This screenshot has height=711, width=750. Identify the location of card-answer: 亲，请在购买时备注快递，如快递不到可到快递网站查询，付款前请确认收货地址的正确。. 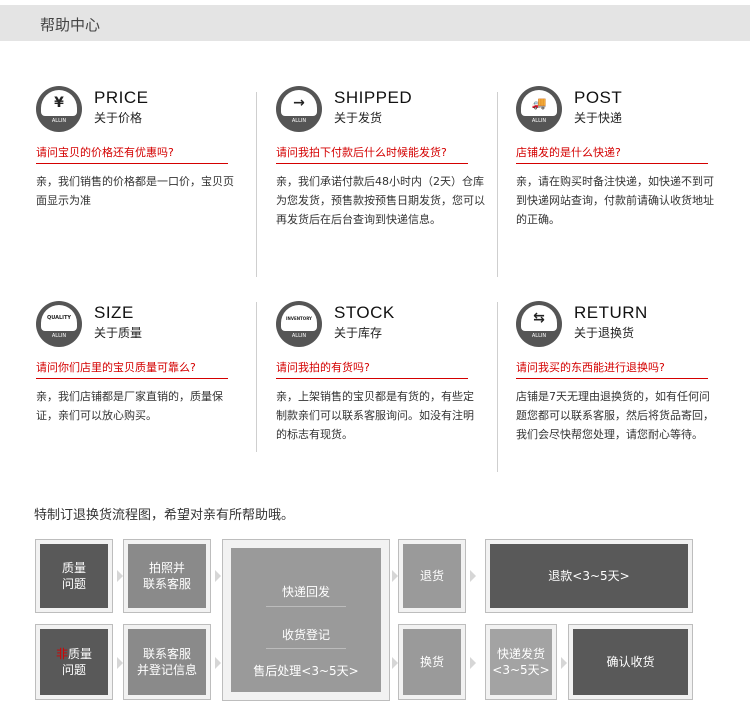
(615, 200).